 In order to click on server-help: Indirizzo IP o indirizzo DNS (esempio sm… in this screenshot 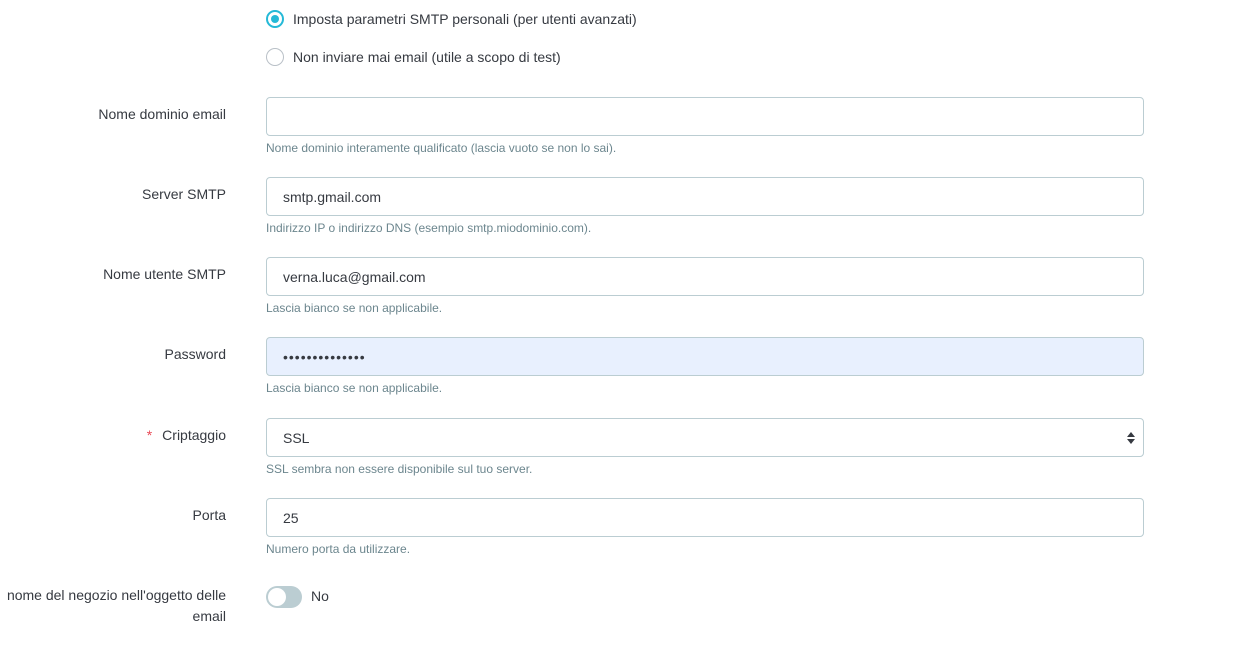, I will do `click(429, 228)`.